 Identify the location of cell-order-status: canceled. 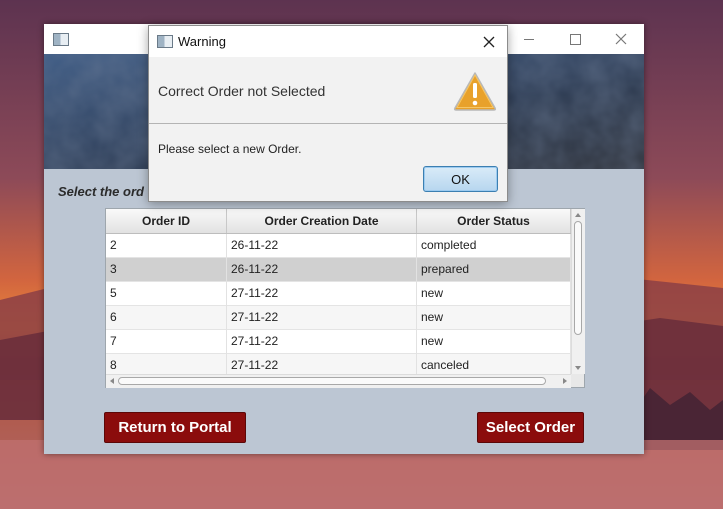
(494, 364).